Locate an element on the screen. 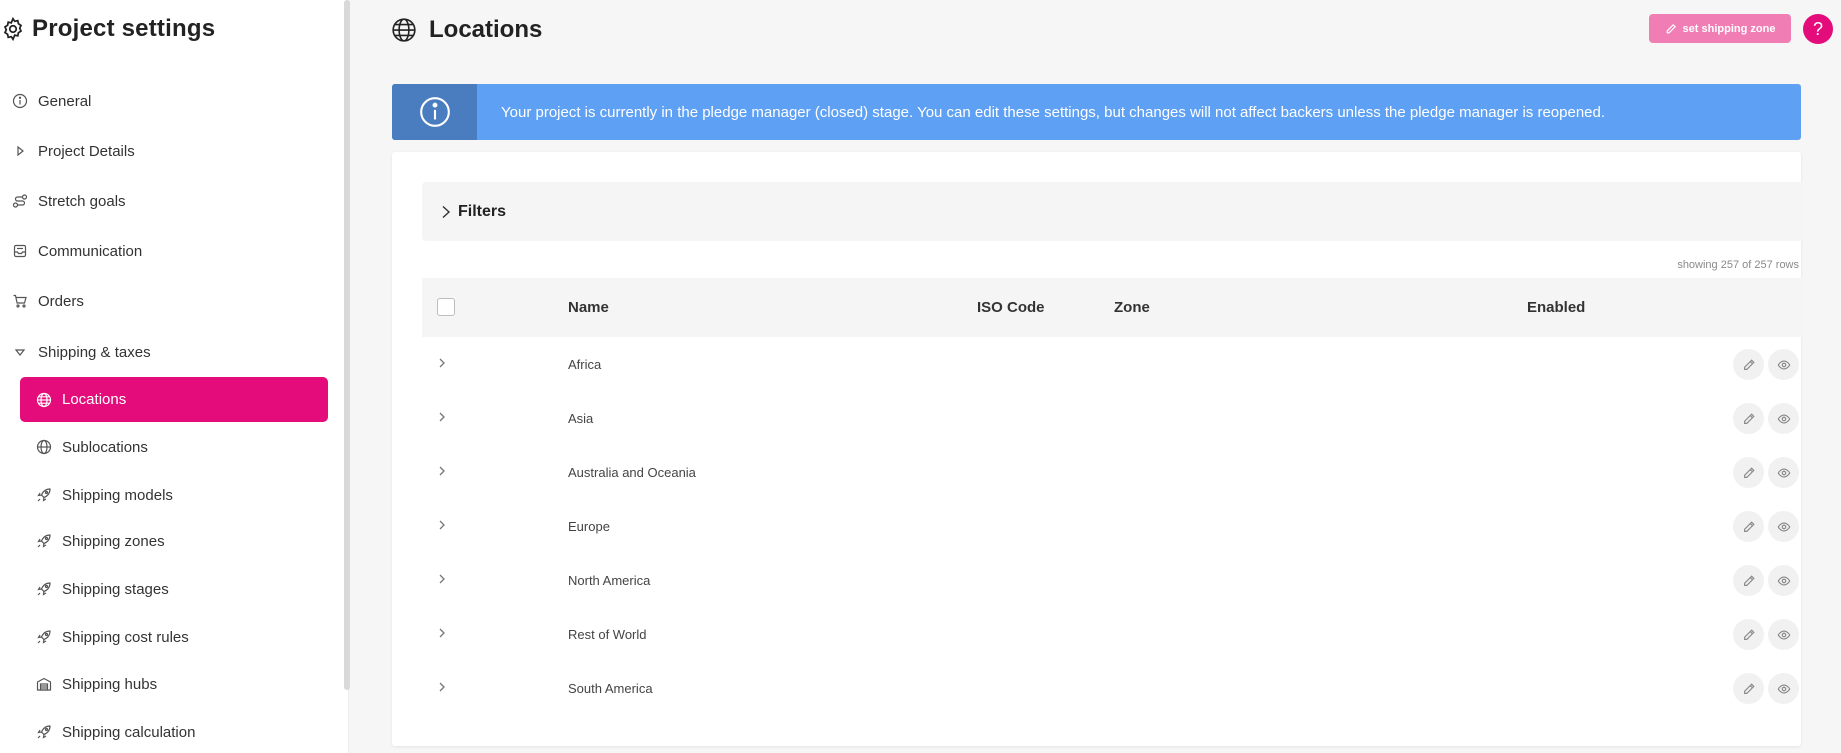 Image resolution: width=1841 pixels, height=753 pixels. row-name: Rest of World is located at coordinates (607, 634).